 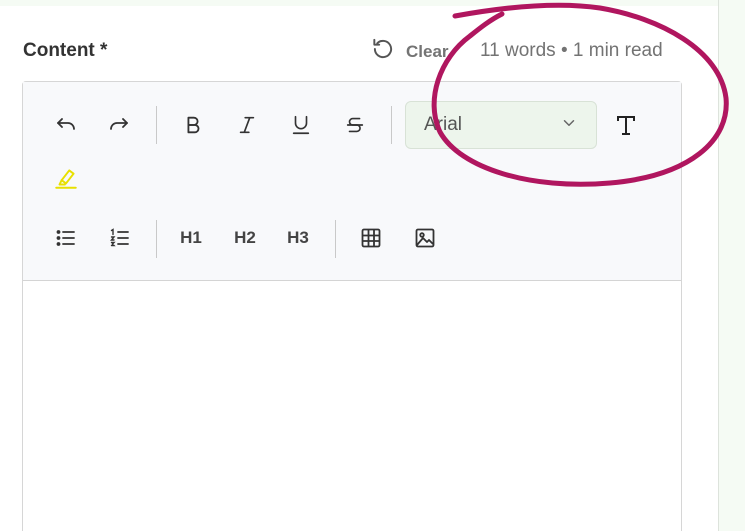 I want to click on strikethrough-icon, so click(x=355, y=125).